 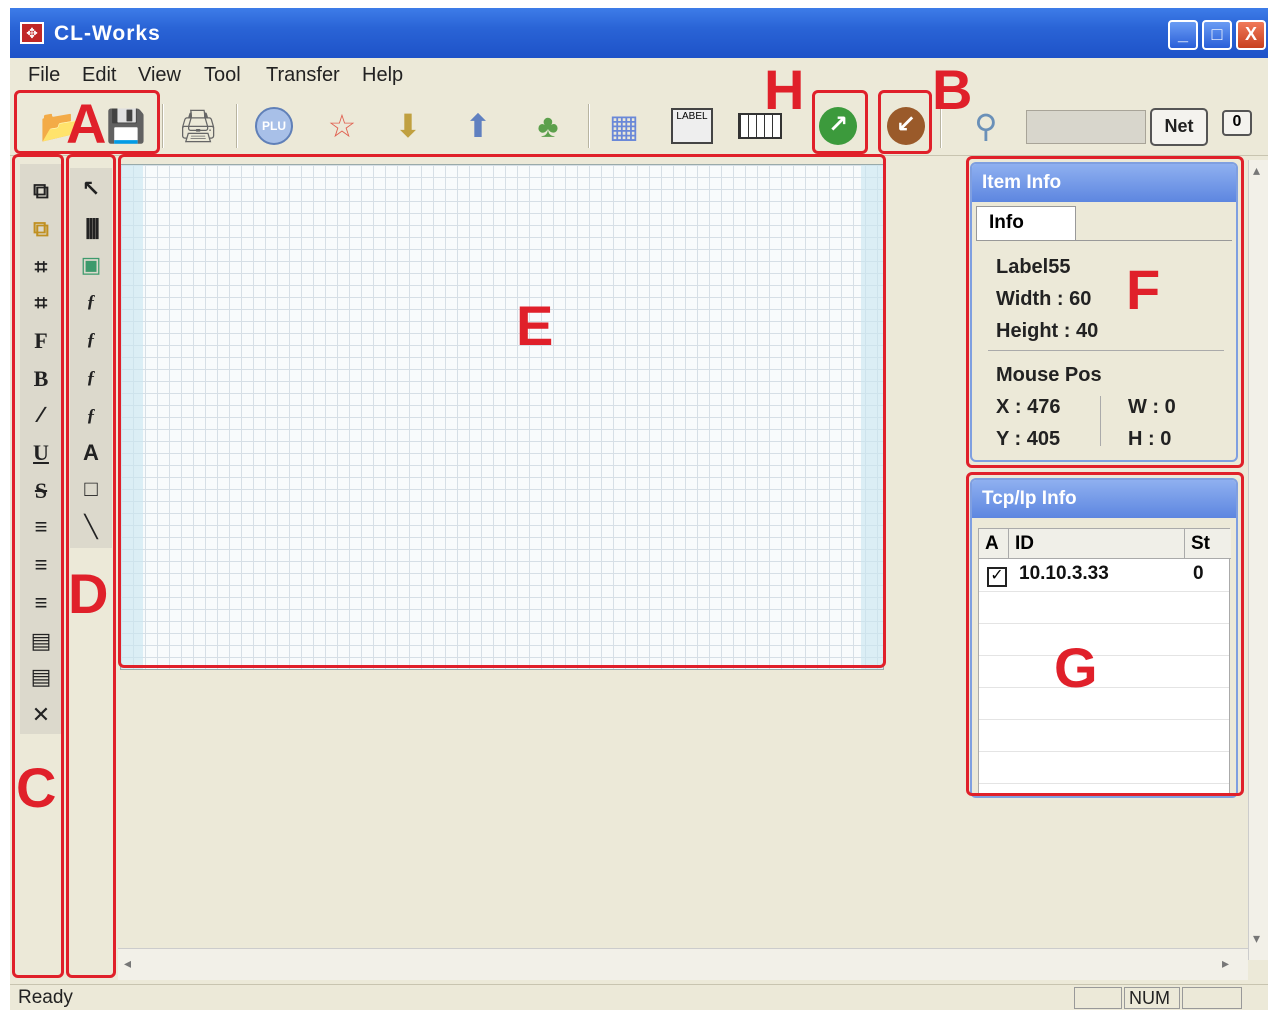 I want to click on main-toolbar: 📂 💾 🖨 PLU ☆ ⬇ ⬆ ♣ ▦ LABEL ↗ ↙ ⚲ Net 0, so click(x=639, y=125).